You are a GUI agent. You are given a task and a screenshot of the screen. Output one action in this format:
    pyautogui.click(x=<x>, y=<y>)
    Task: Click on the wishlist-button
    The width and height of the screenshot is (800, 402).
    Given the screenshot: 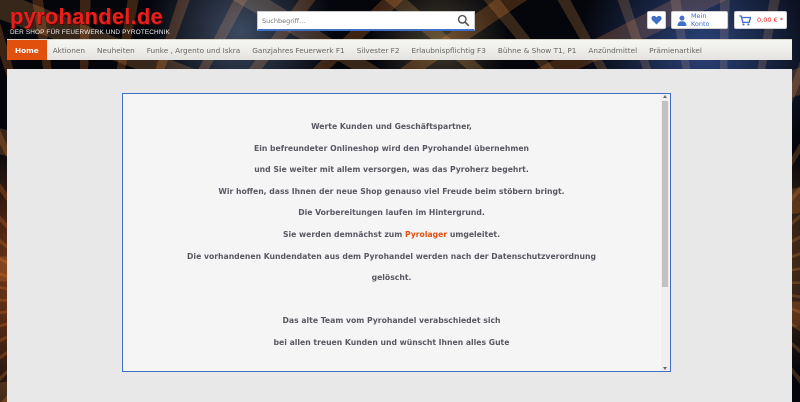 What is the action you would take?
    pyautogui.click(x=656, y=20)
    